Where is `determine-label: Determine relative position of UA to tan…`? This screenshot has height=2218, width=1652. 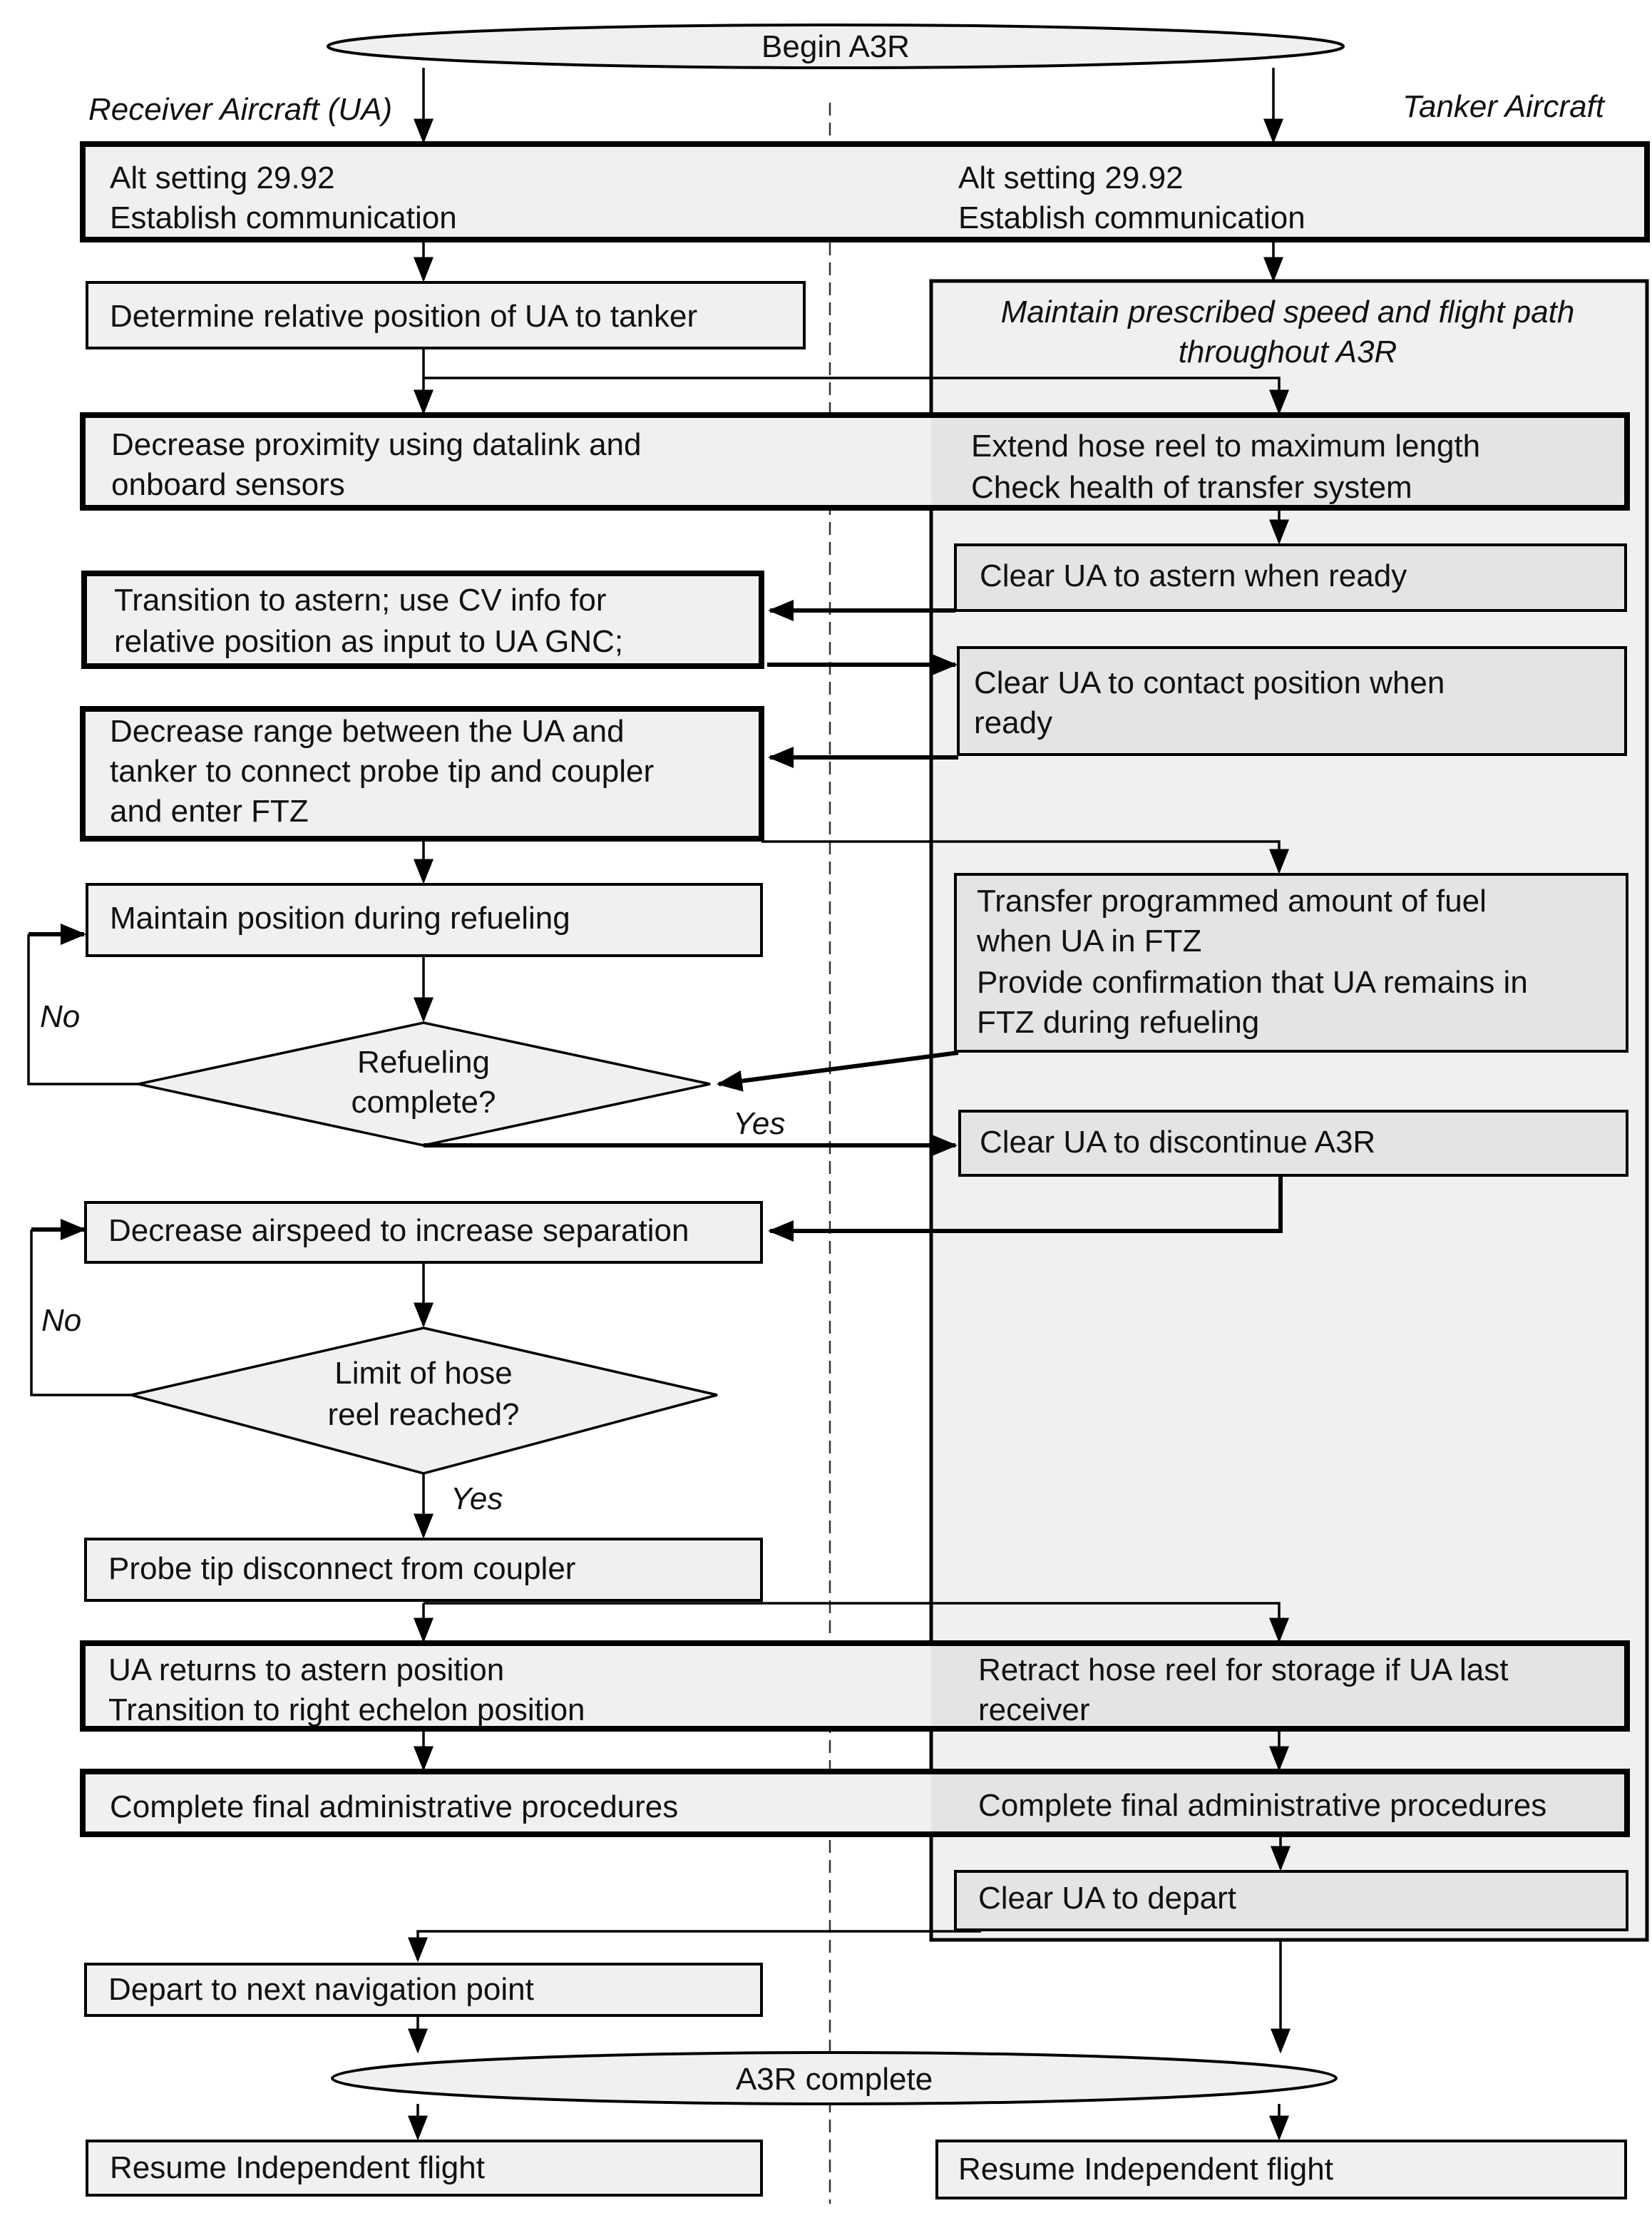
determine-label: Determine relative position of UA to tan… is located at coordinates (403, 317).